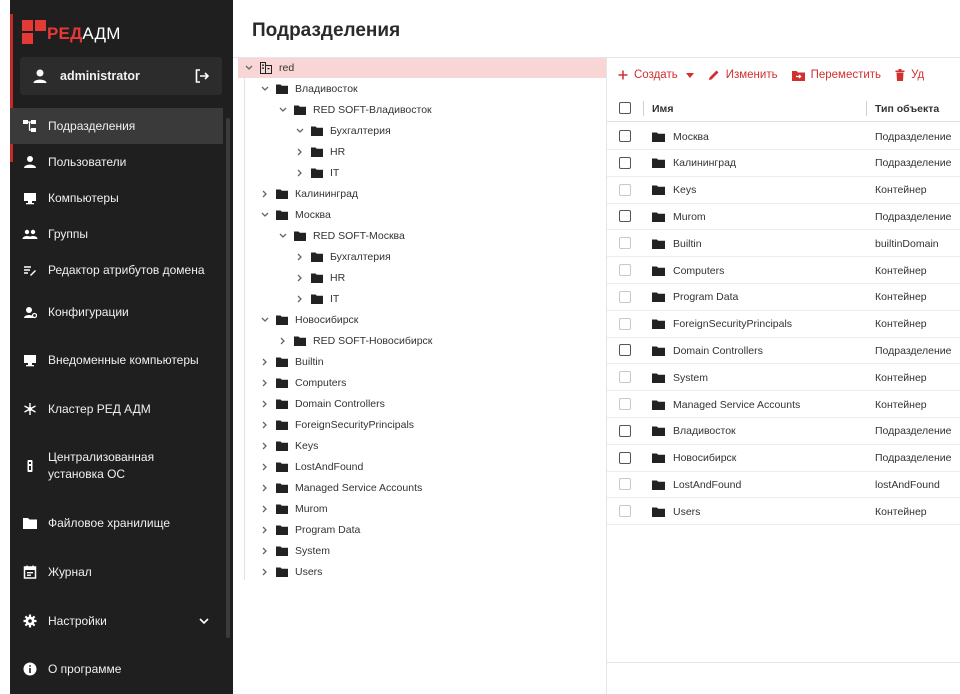  Describe the element at coordinates (116, 126) in the screenshot. I see `sidebar-item-divisions: Подразделения` at that location.